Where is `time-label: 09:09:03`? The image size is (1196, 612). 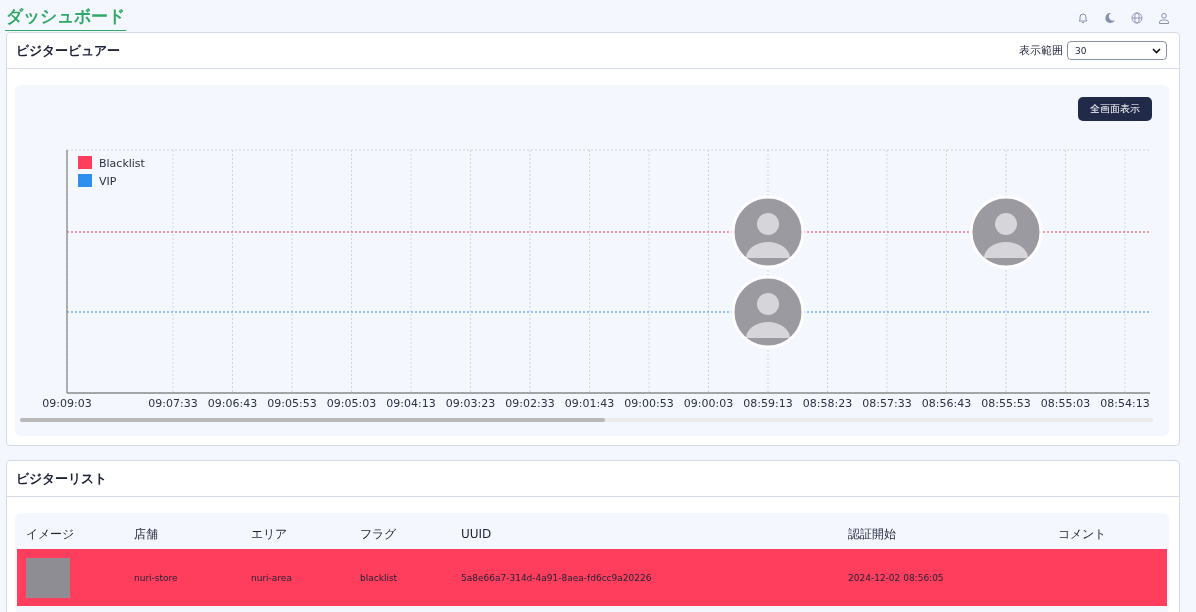
time-label: 09:09:03 is located at coordinates (67, 403).